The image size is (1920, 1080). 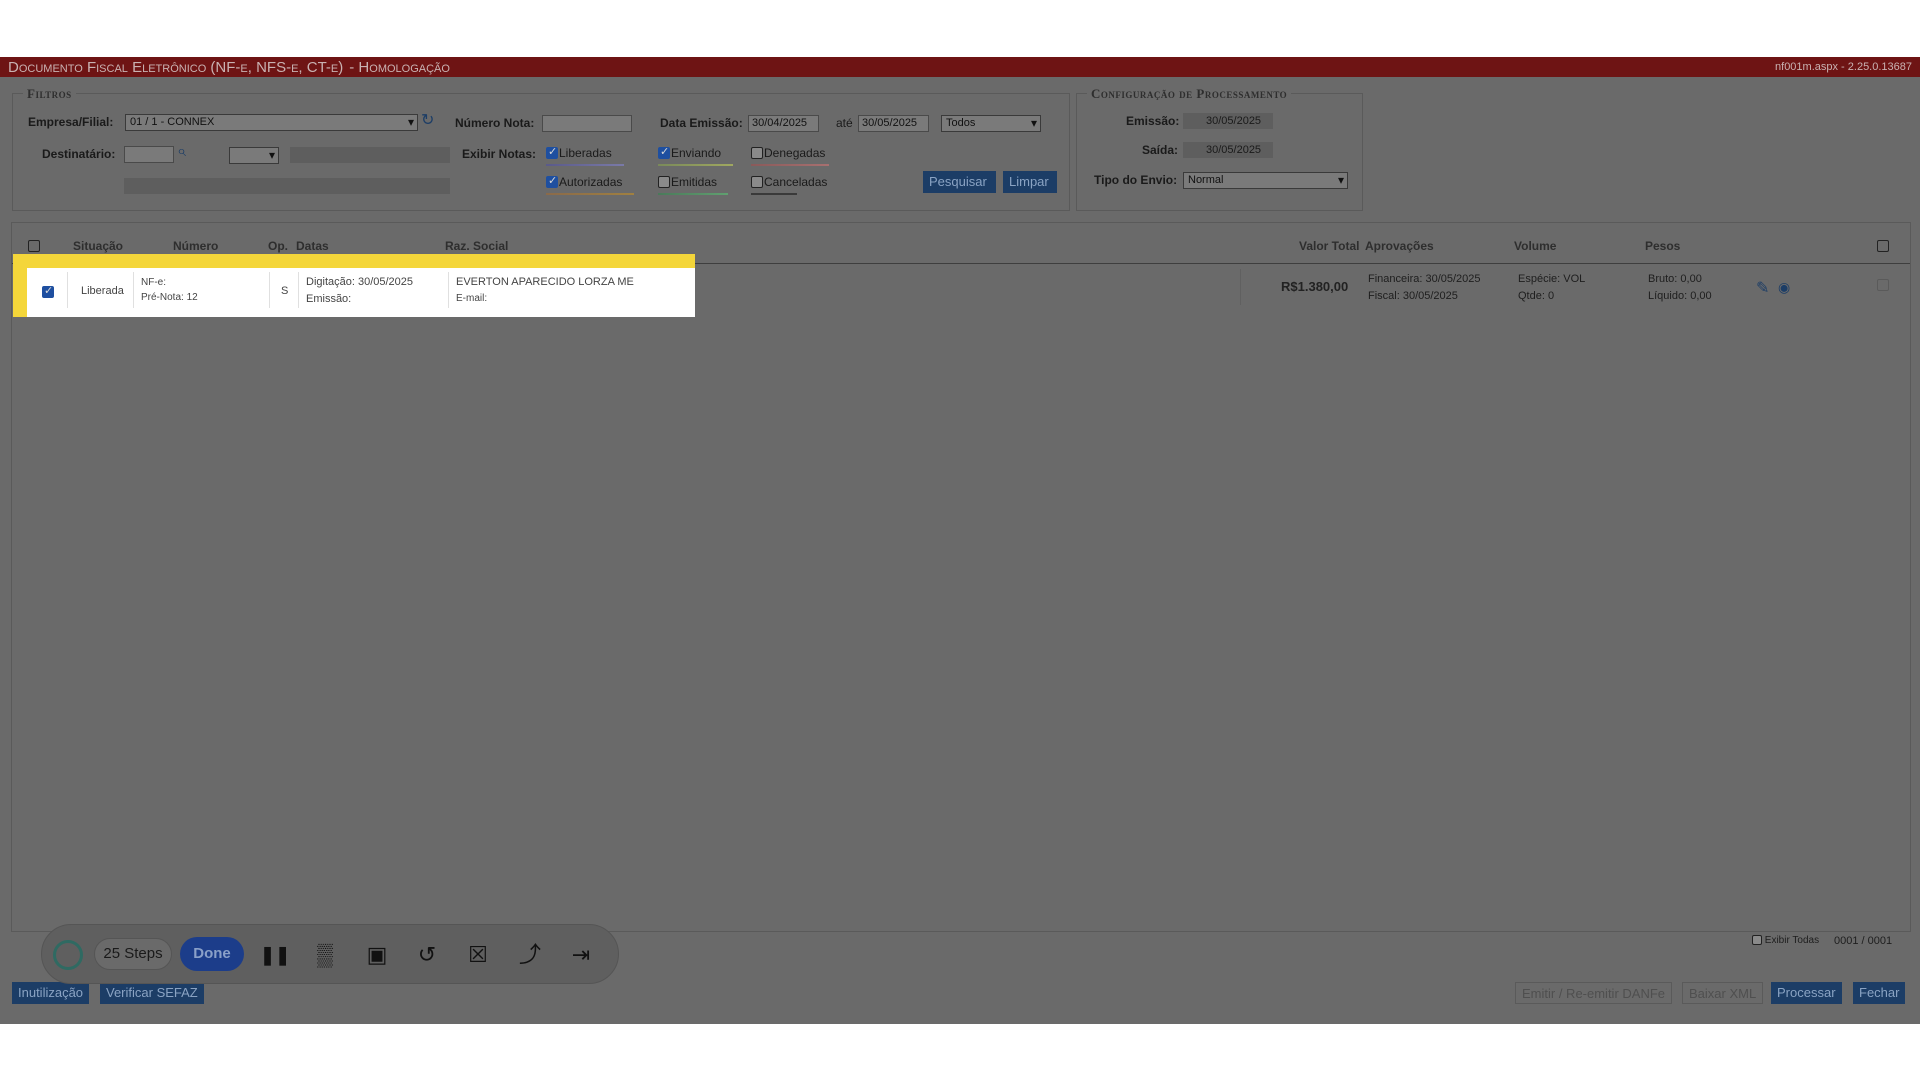 I want to click on pesquisar-button: Pesquisar, so click(x=959, y=182).